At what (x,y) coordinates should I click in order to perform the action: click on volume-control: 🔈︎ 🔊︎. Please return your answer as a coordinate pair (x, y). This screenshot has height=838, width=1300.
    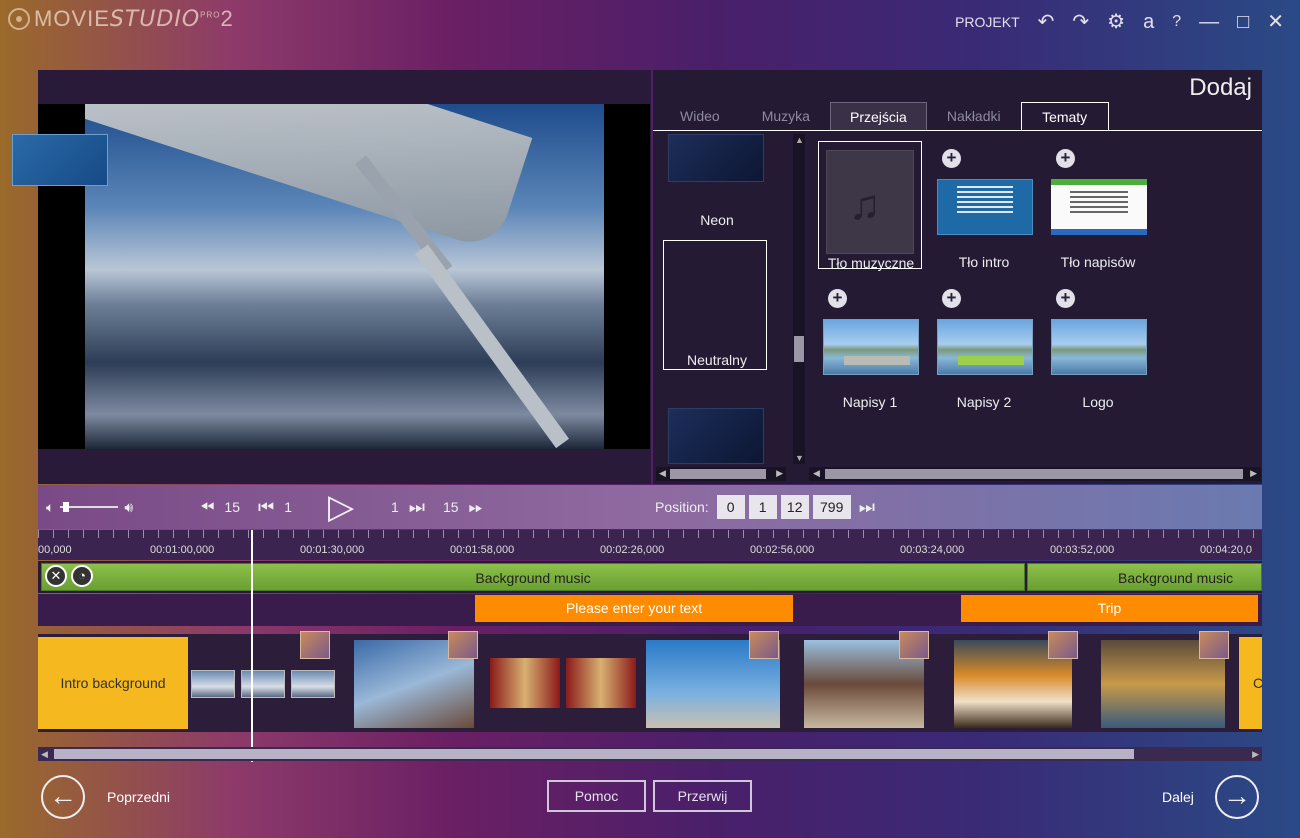
    Looking at the image, I should click on (89, 507).